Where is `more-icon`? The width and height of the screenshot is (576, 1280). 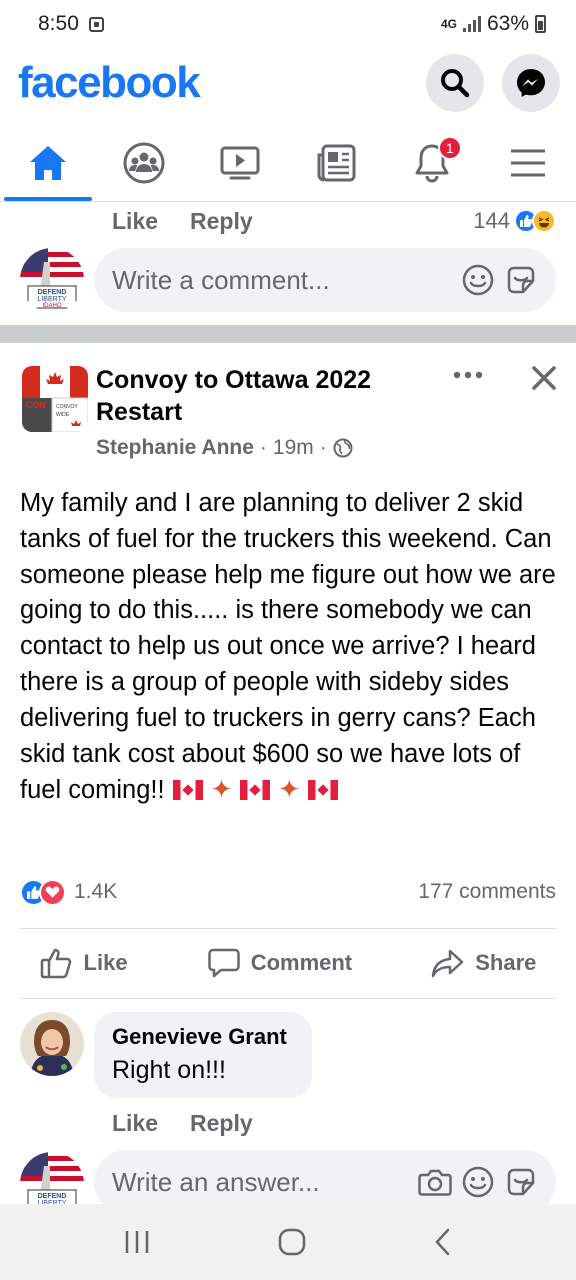 more-icon is located at coordinates (468, 375).